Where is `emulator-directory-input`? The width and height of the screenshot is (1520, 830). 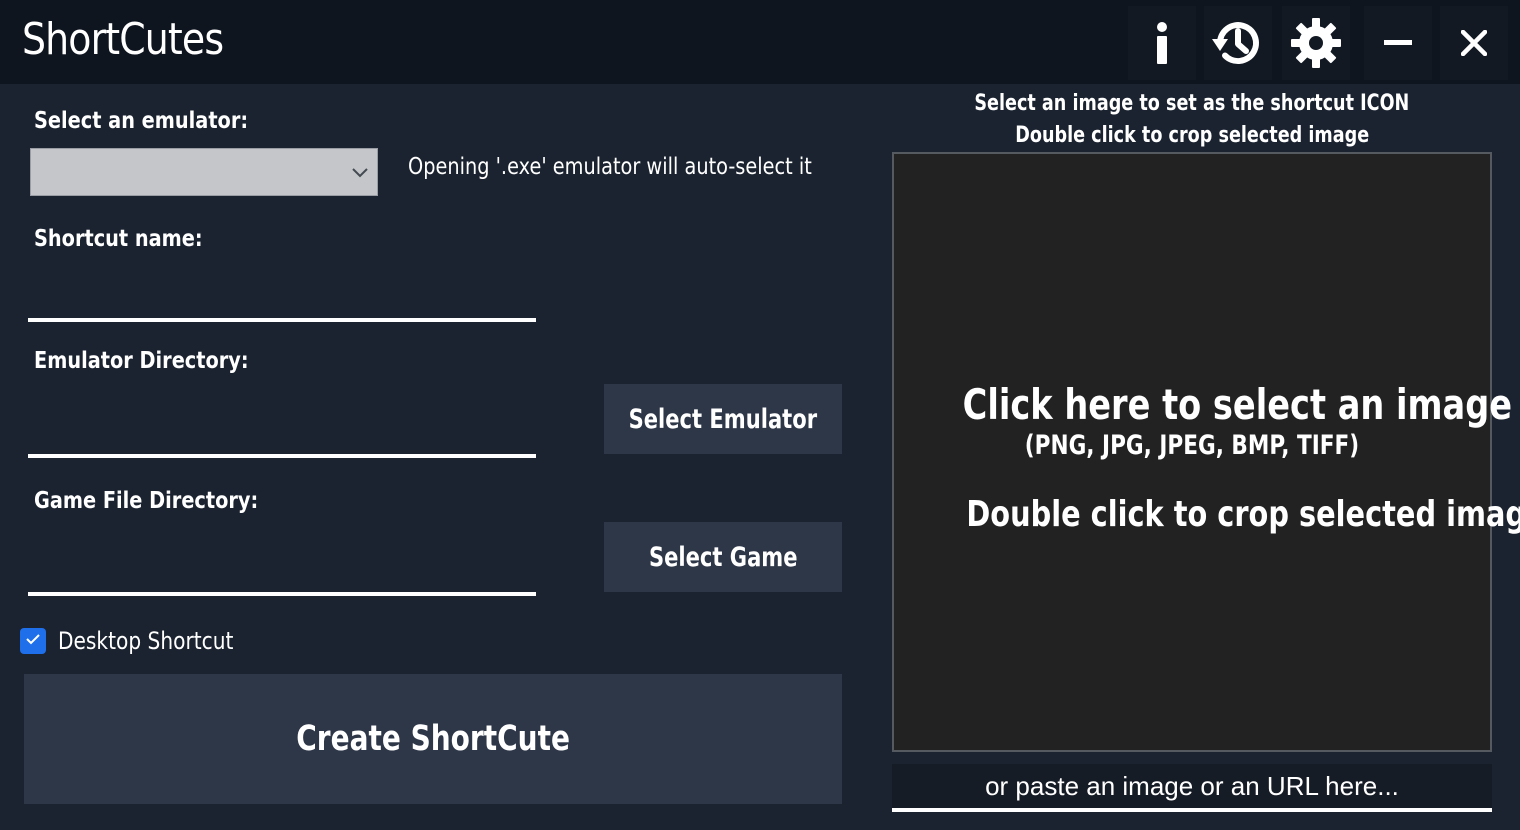 emulator-directory-input is located at coordinates (282, 436).